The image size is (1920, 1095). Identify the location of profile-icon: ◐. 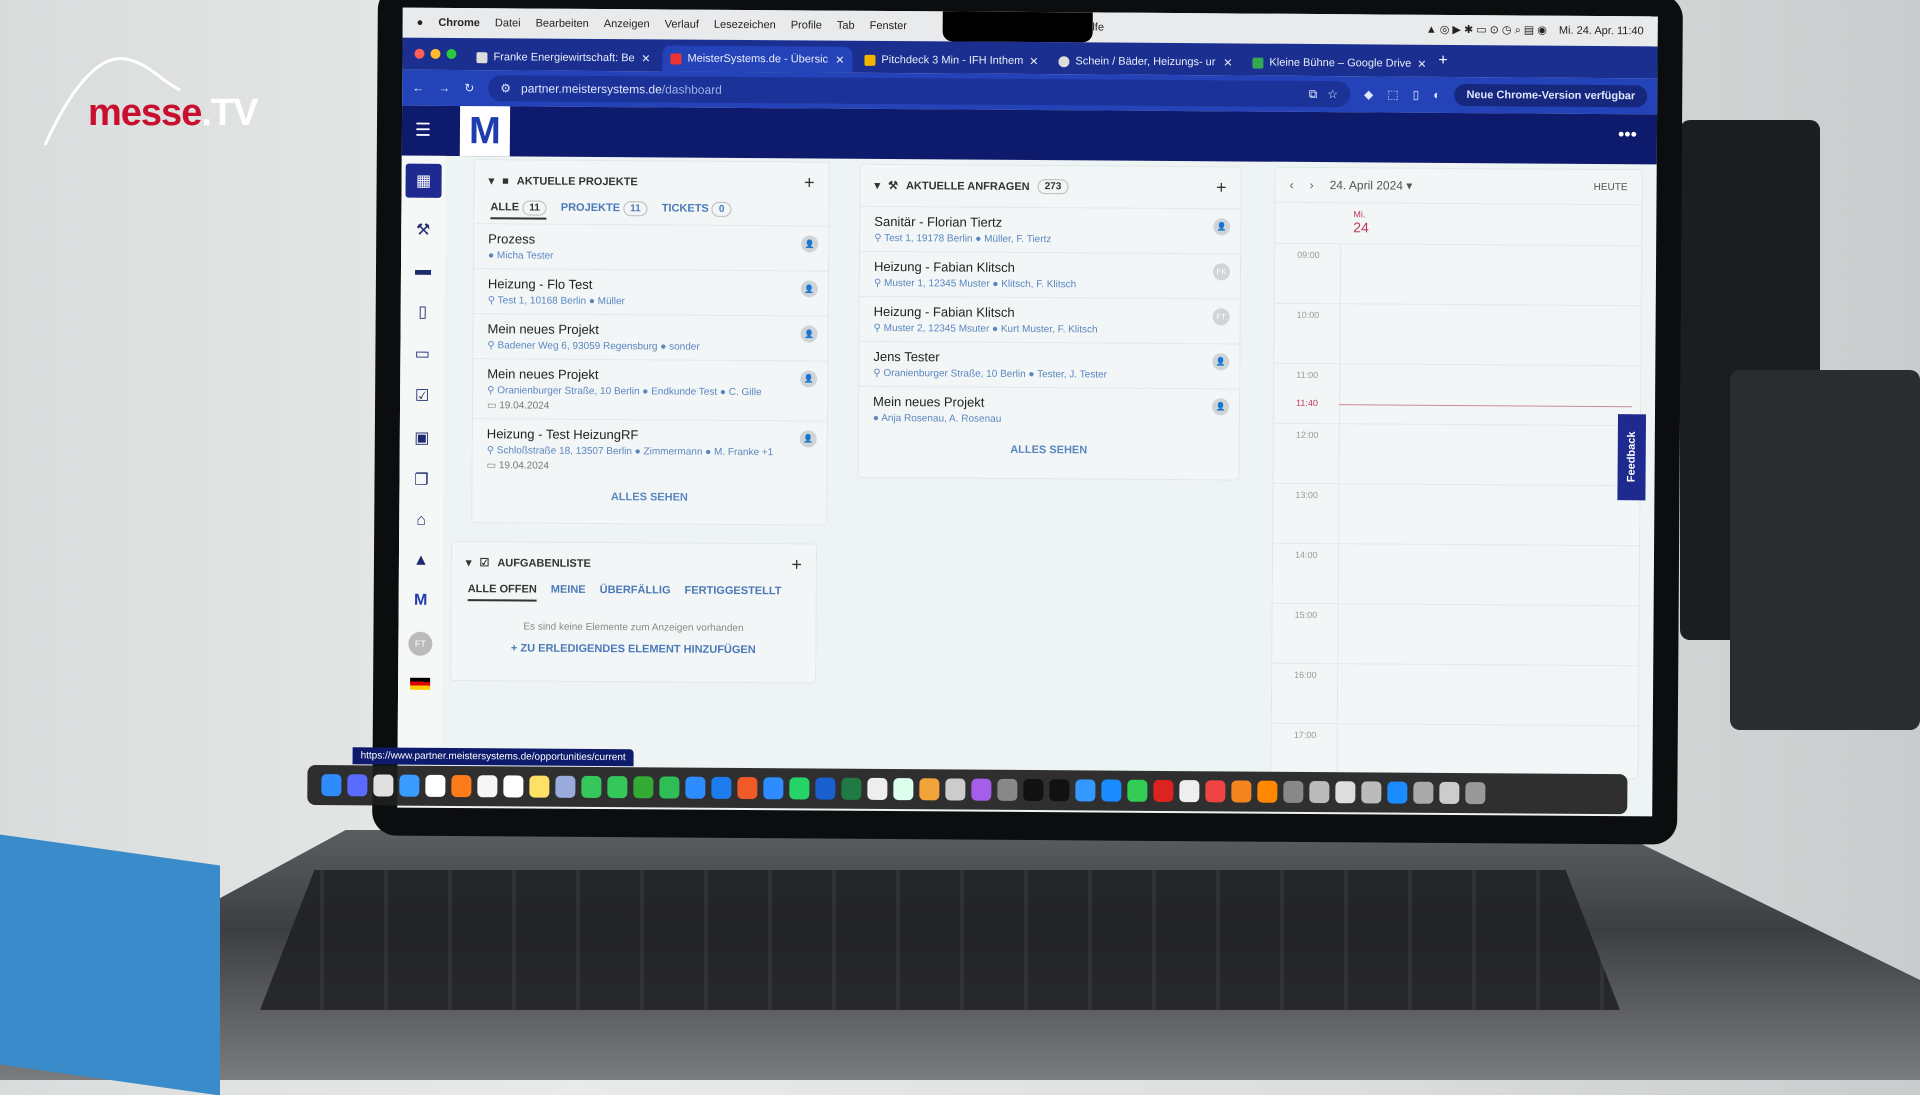
(1436, 95).